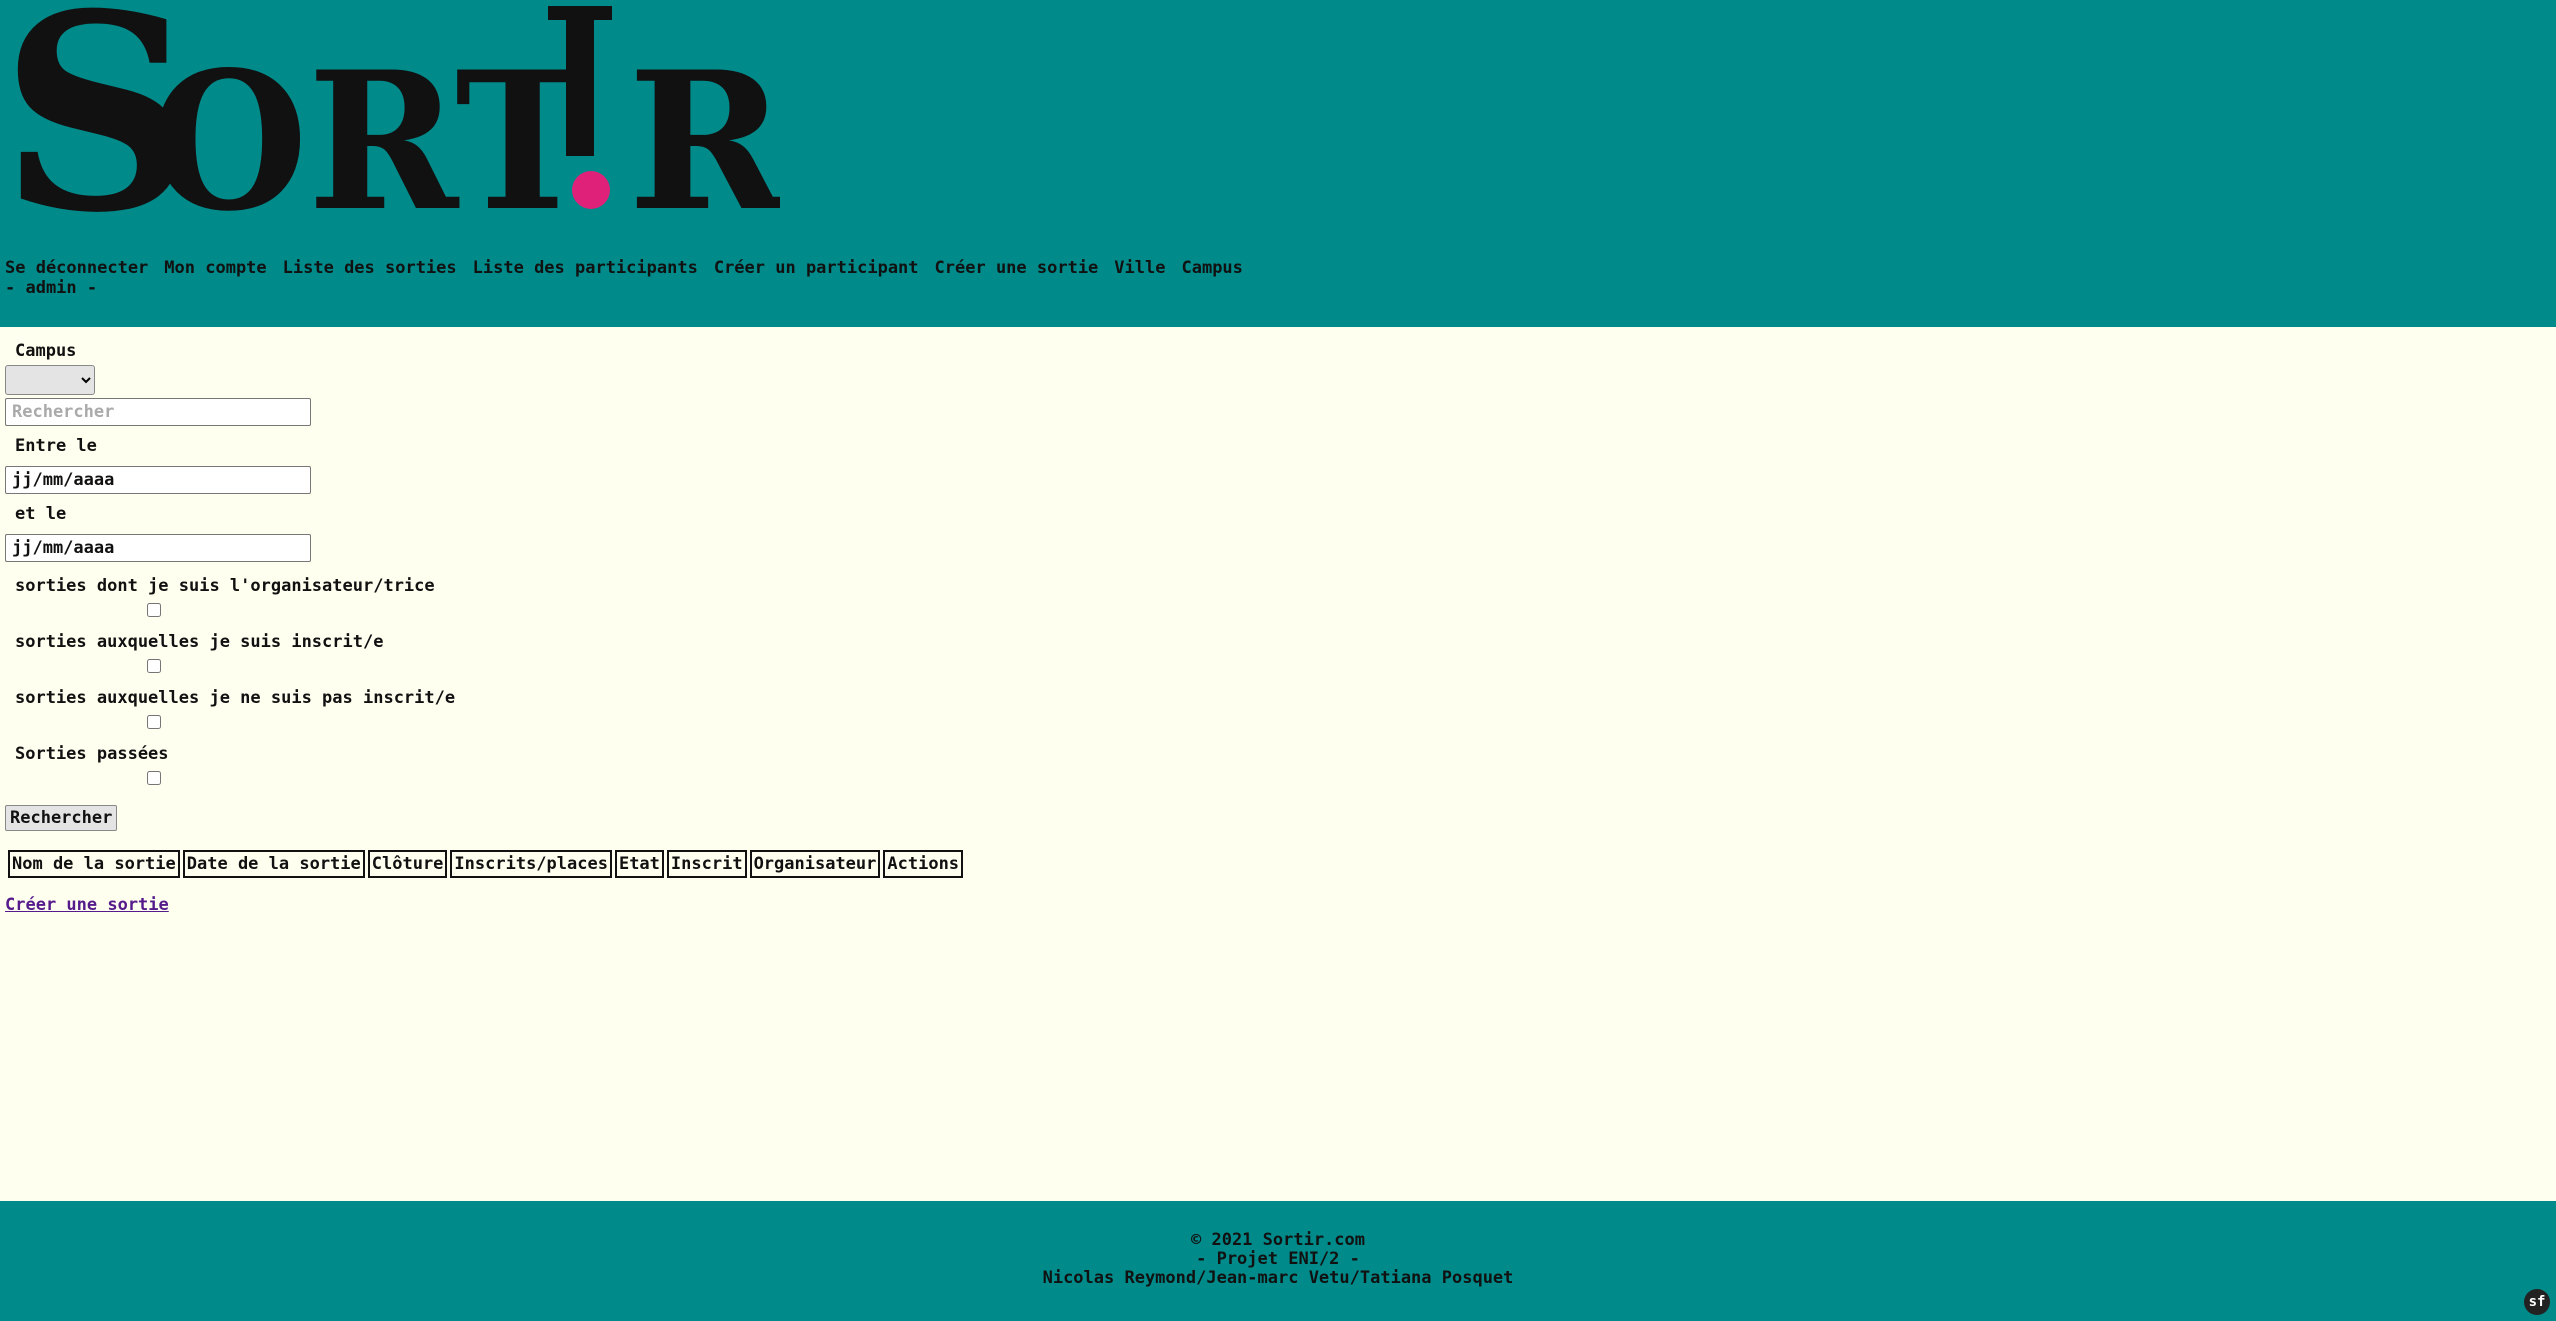  I want to click on organizer-filter-checkbox, so click(154, 610).